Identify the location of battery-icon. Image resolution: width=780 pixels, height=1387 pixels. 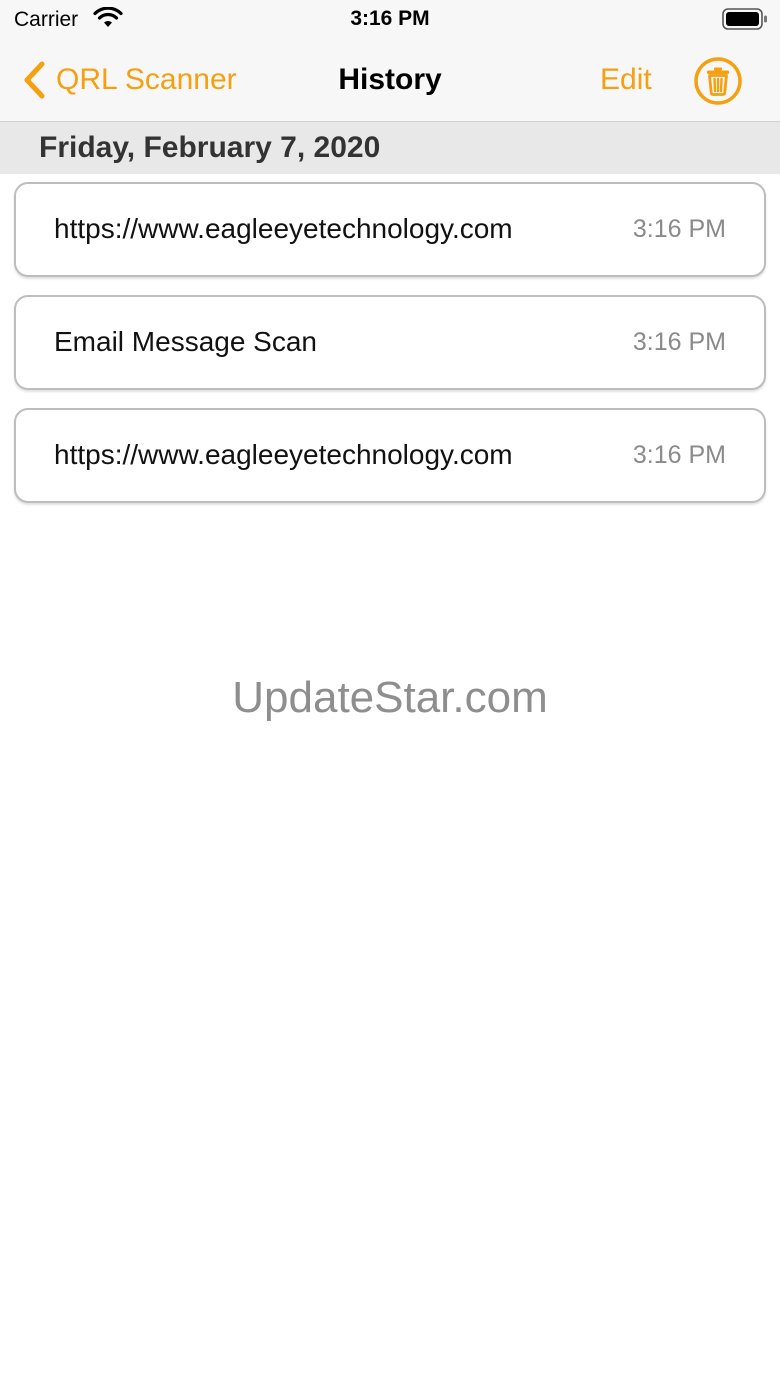
(744, 19).